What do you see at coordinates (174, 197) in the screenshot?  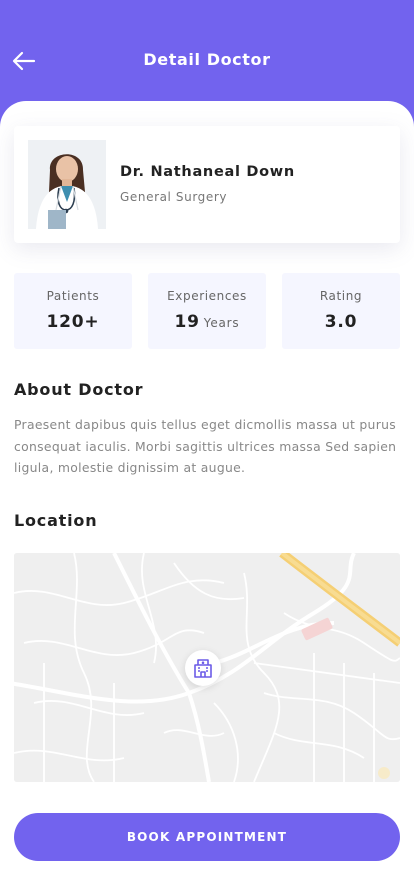 I see `doctor-specialty: General Surgery` at bounding box center [174, 197].